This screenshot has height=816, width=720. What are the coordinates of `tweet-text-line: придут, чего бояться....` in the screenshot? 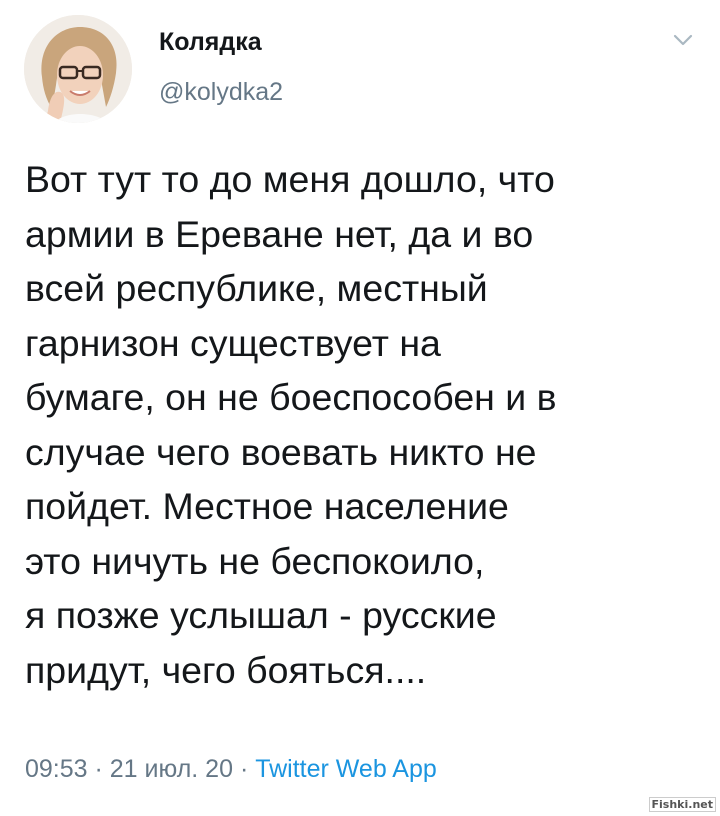 It's located at (226, 669).